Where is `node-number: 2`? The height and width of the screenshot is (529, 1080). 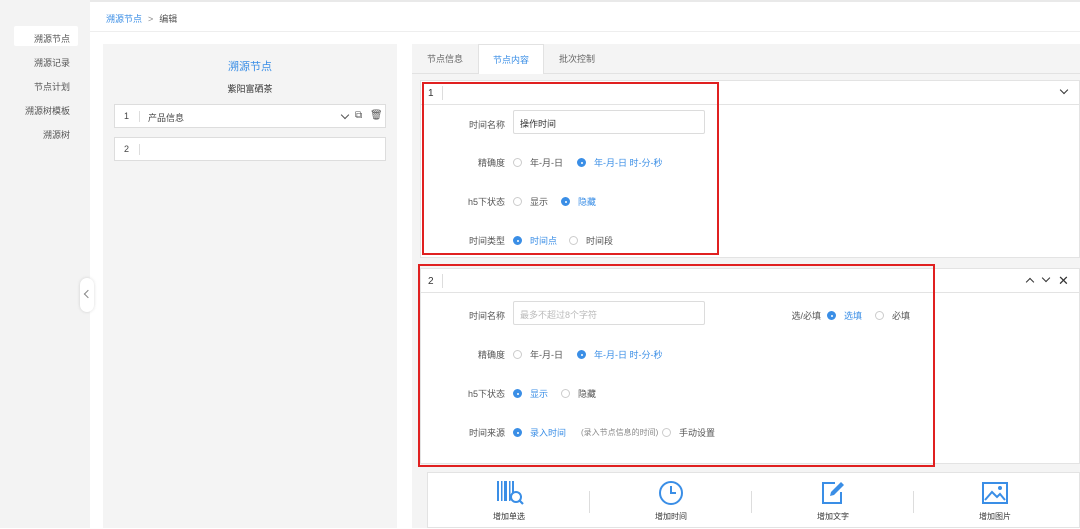
node-number: 2 is located at coordinates (127, 149).